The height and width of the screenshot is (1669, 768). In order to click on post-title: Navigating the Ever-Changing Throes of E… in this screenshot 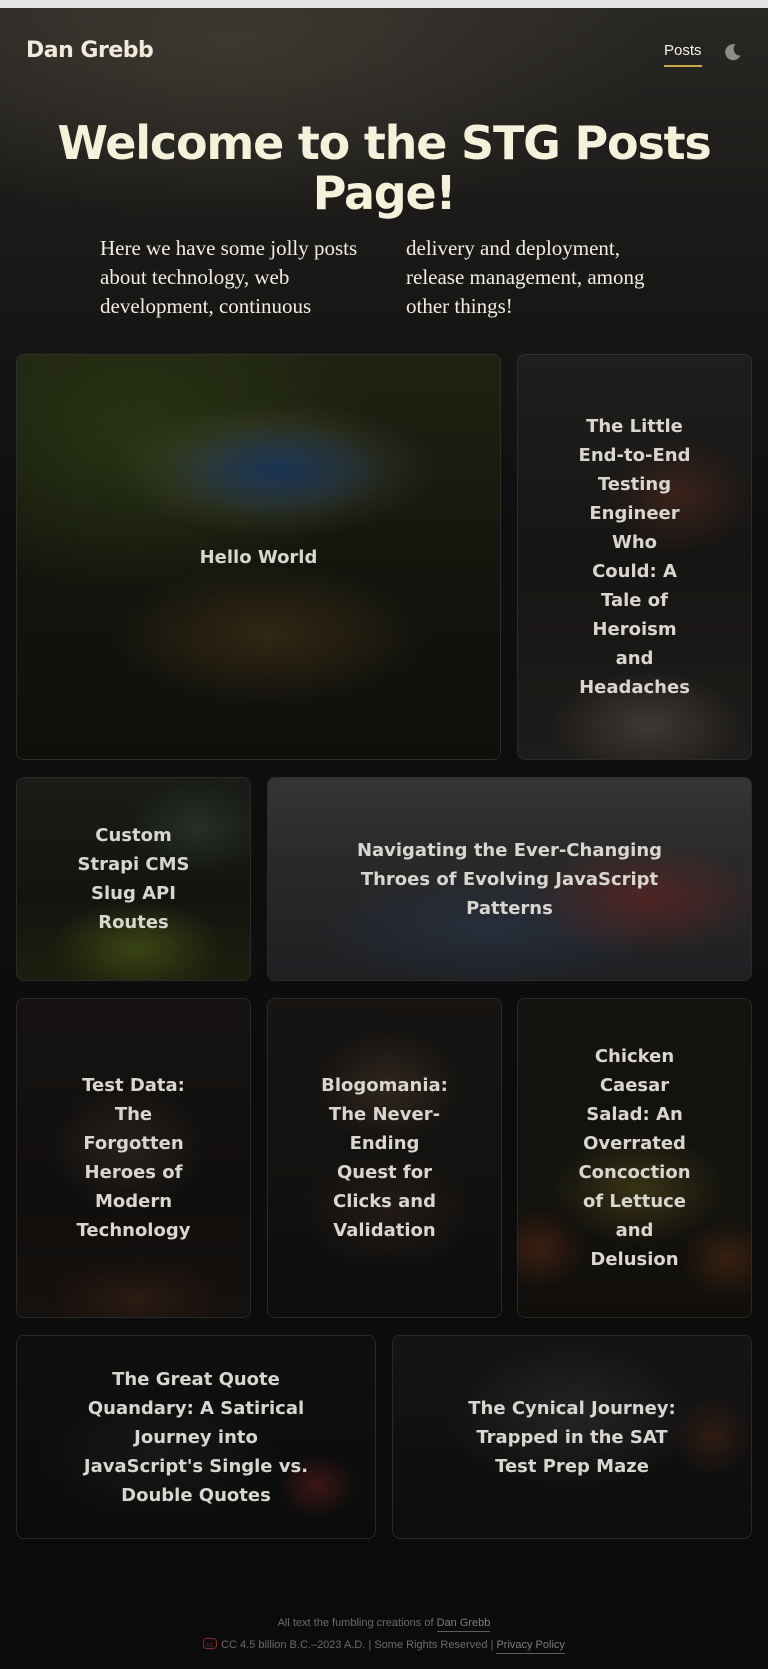, I will do `click(509, 879)`.